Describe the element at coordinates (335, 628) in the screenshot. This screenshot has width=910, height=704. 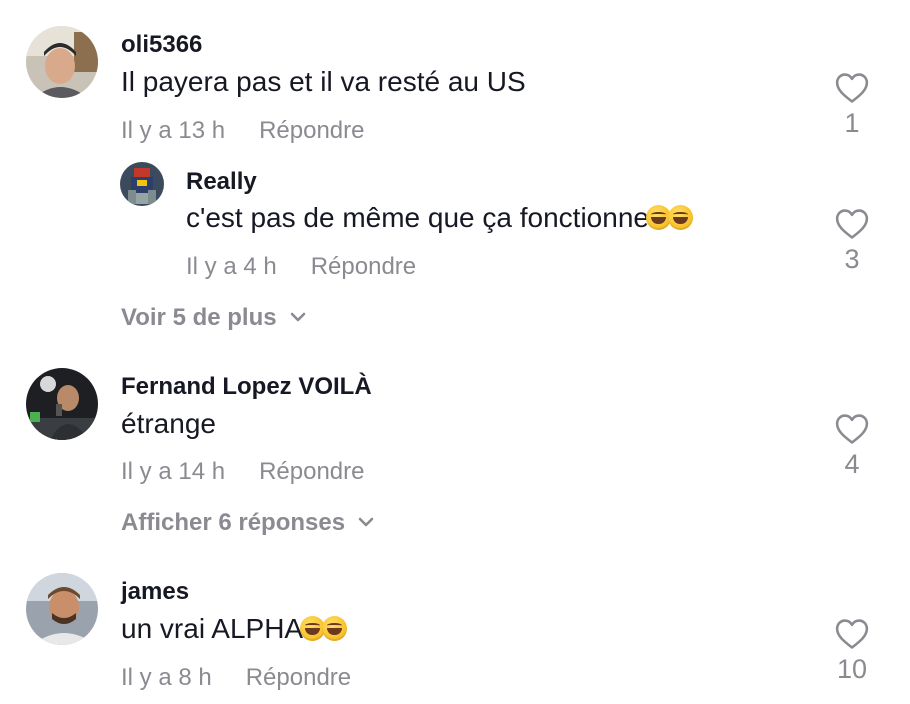
I see `joy-emoji` at that location.